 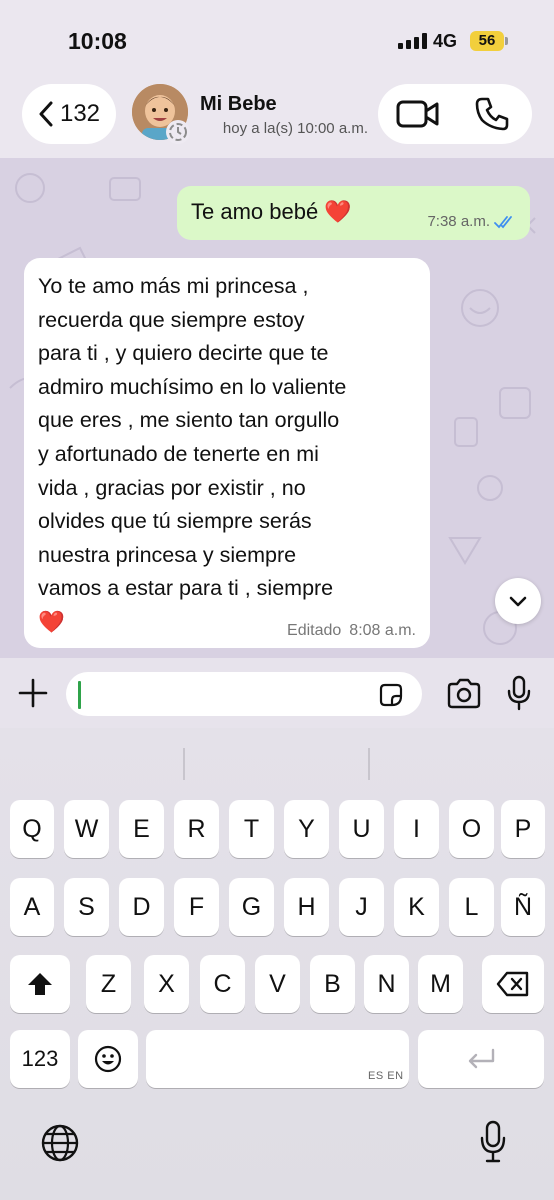 I want to click on chevron-left-icon, so click(x=46, y=114).